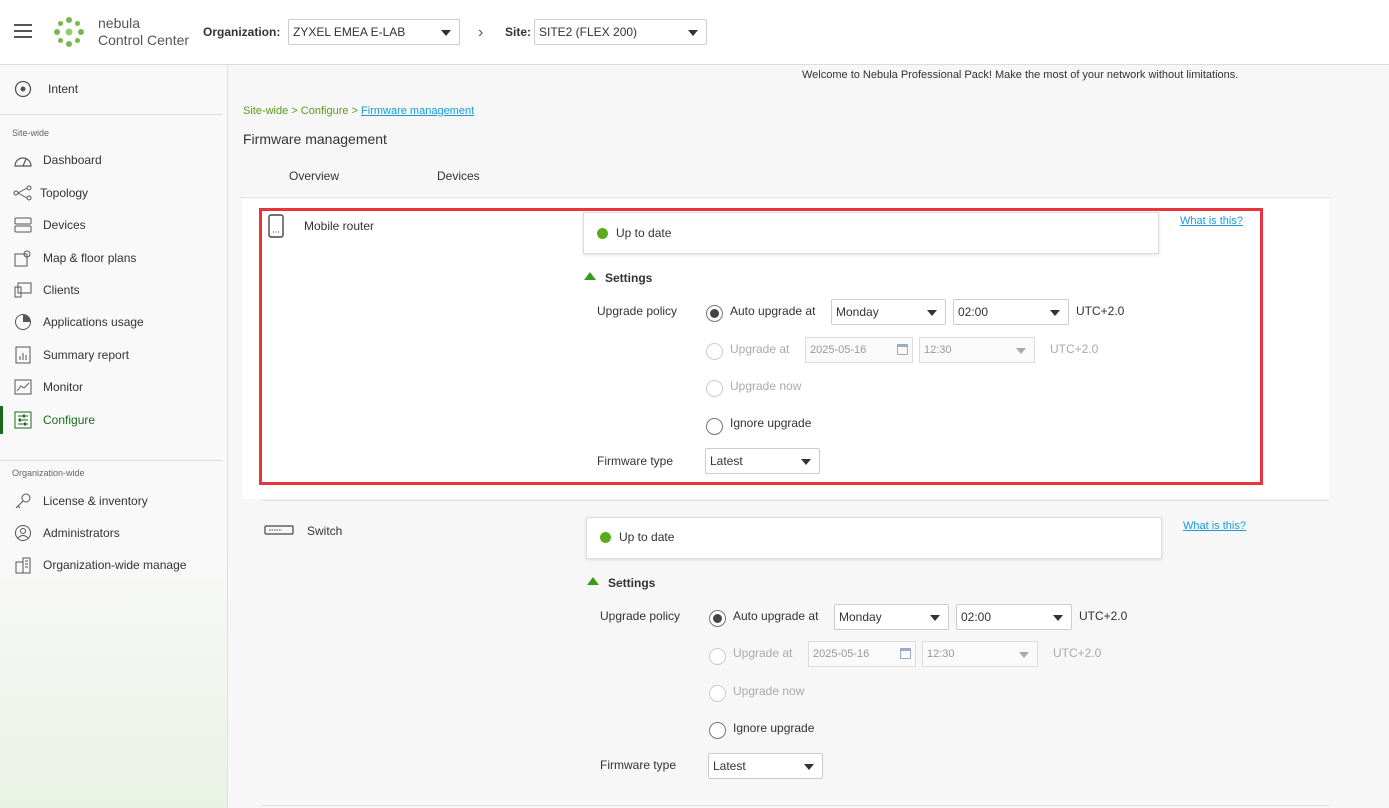  What do you see at coordinates (23, 355) in the screenshot?
I see `report-icon` at bounding box center [23, 355].